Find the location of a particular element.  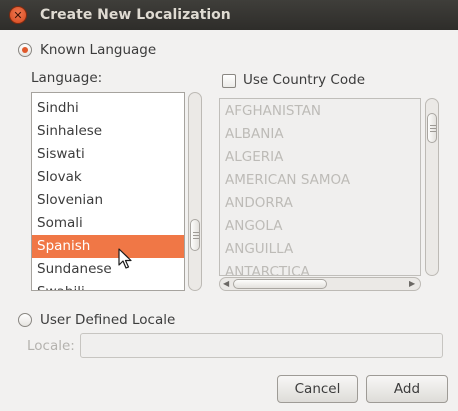

country-vertical-scrollbar-thumb is located at coordinates (432, 128).